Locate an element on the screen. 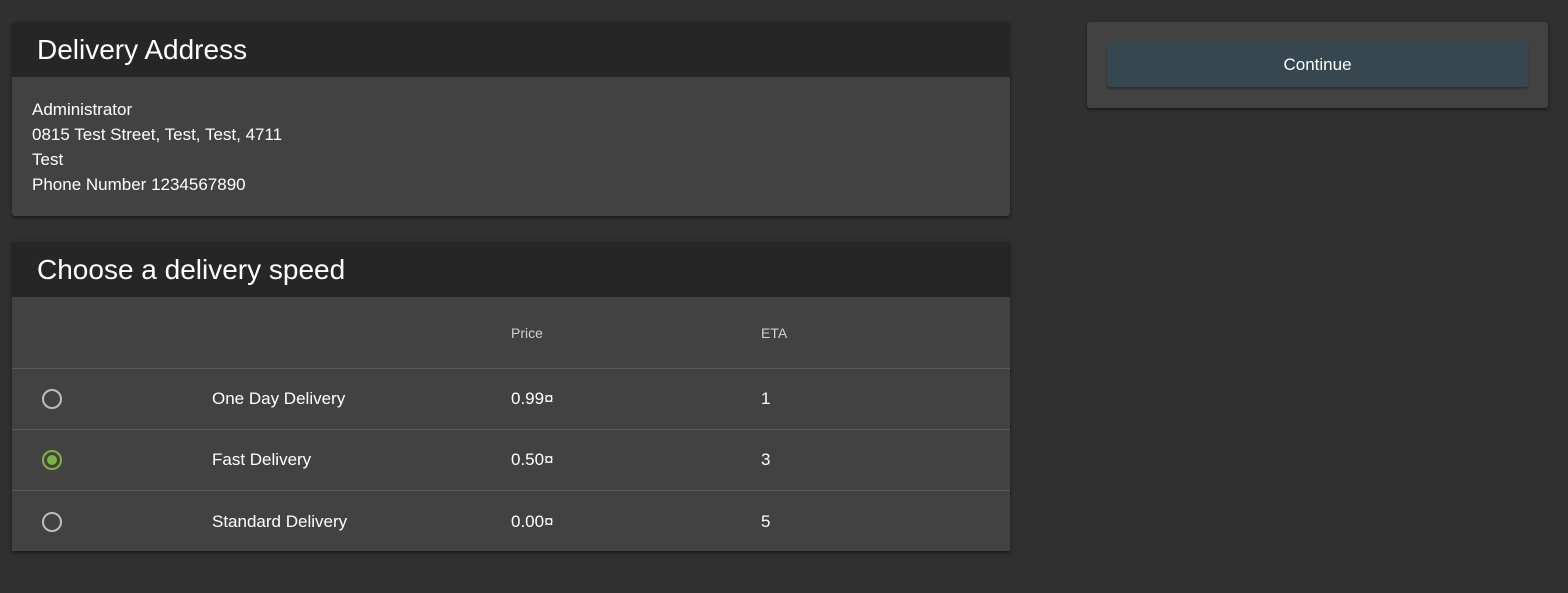 The width and height of the screenshot is (1568, 593). delivery-option-name: One Day Delivery is located at coordinates (279, 398).